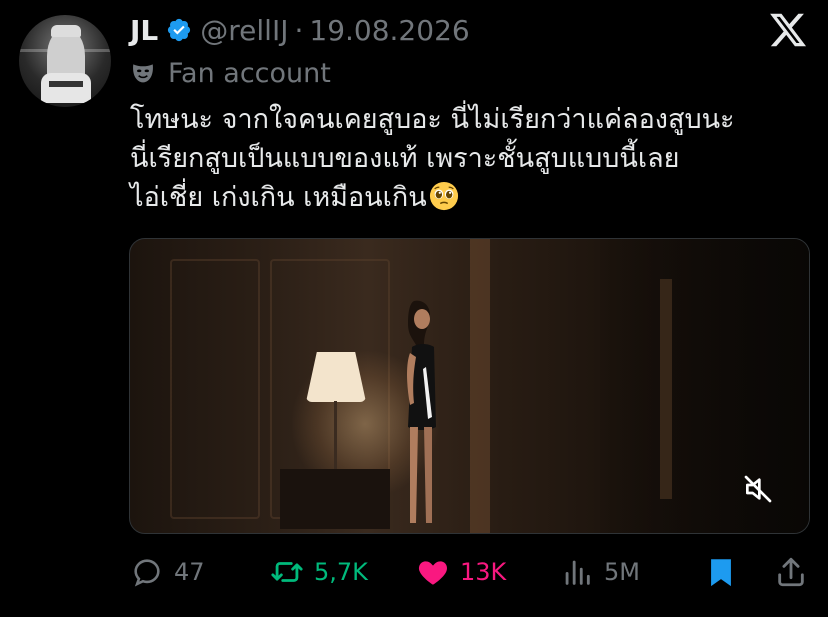 This screenshot has height=617, width=828. What do you see at coordinates (421, 411) in the screenshot?
I see `woman-figure` at bounding box center [421, 411].